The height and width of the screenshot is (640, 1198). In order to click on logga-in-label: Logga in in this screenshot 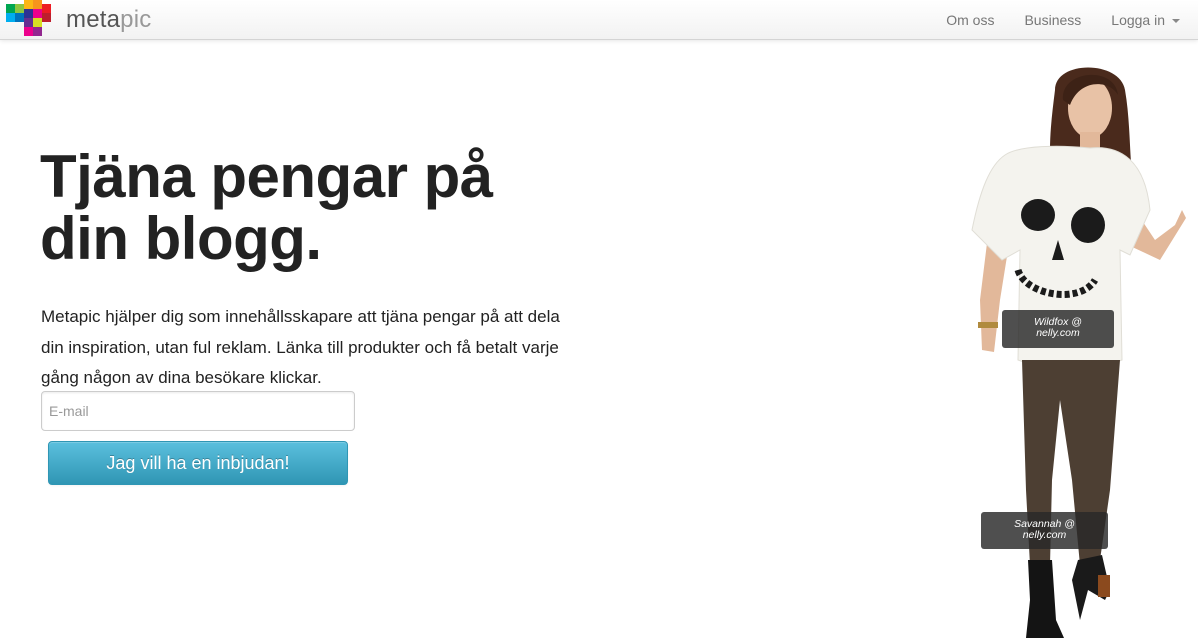, I will do `click(1138, 20)`.